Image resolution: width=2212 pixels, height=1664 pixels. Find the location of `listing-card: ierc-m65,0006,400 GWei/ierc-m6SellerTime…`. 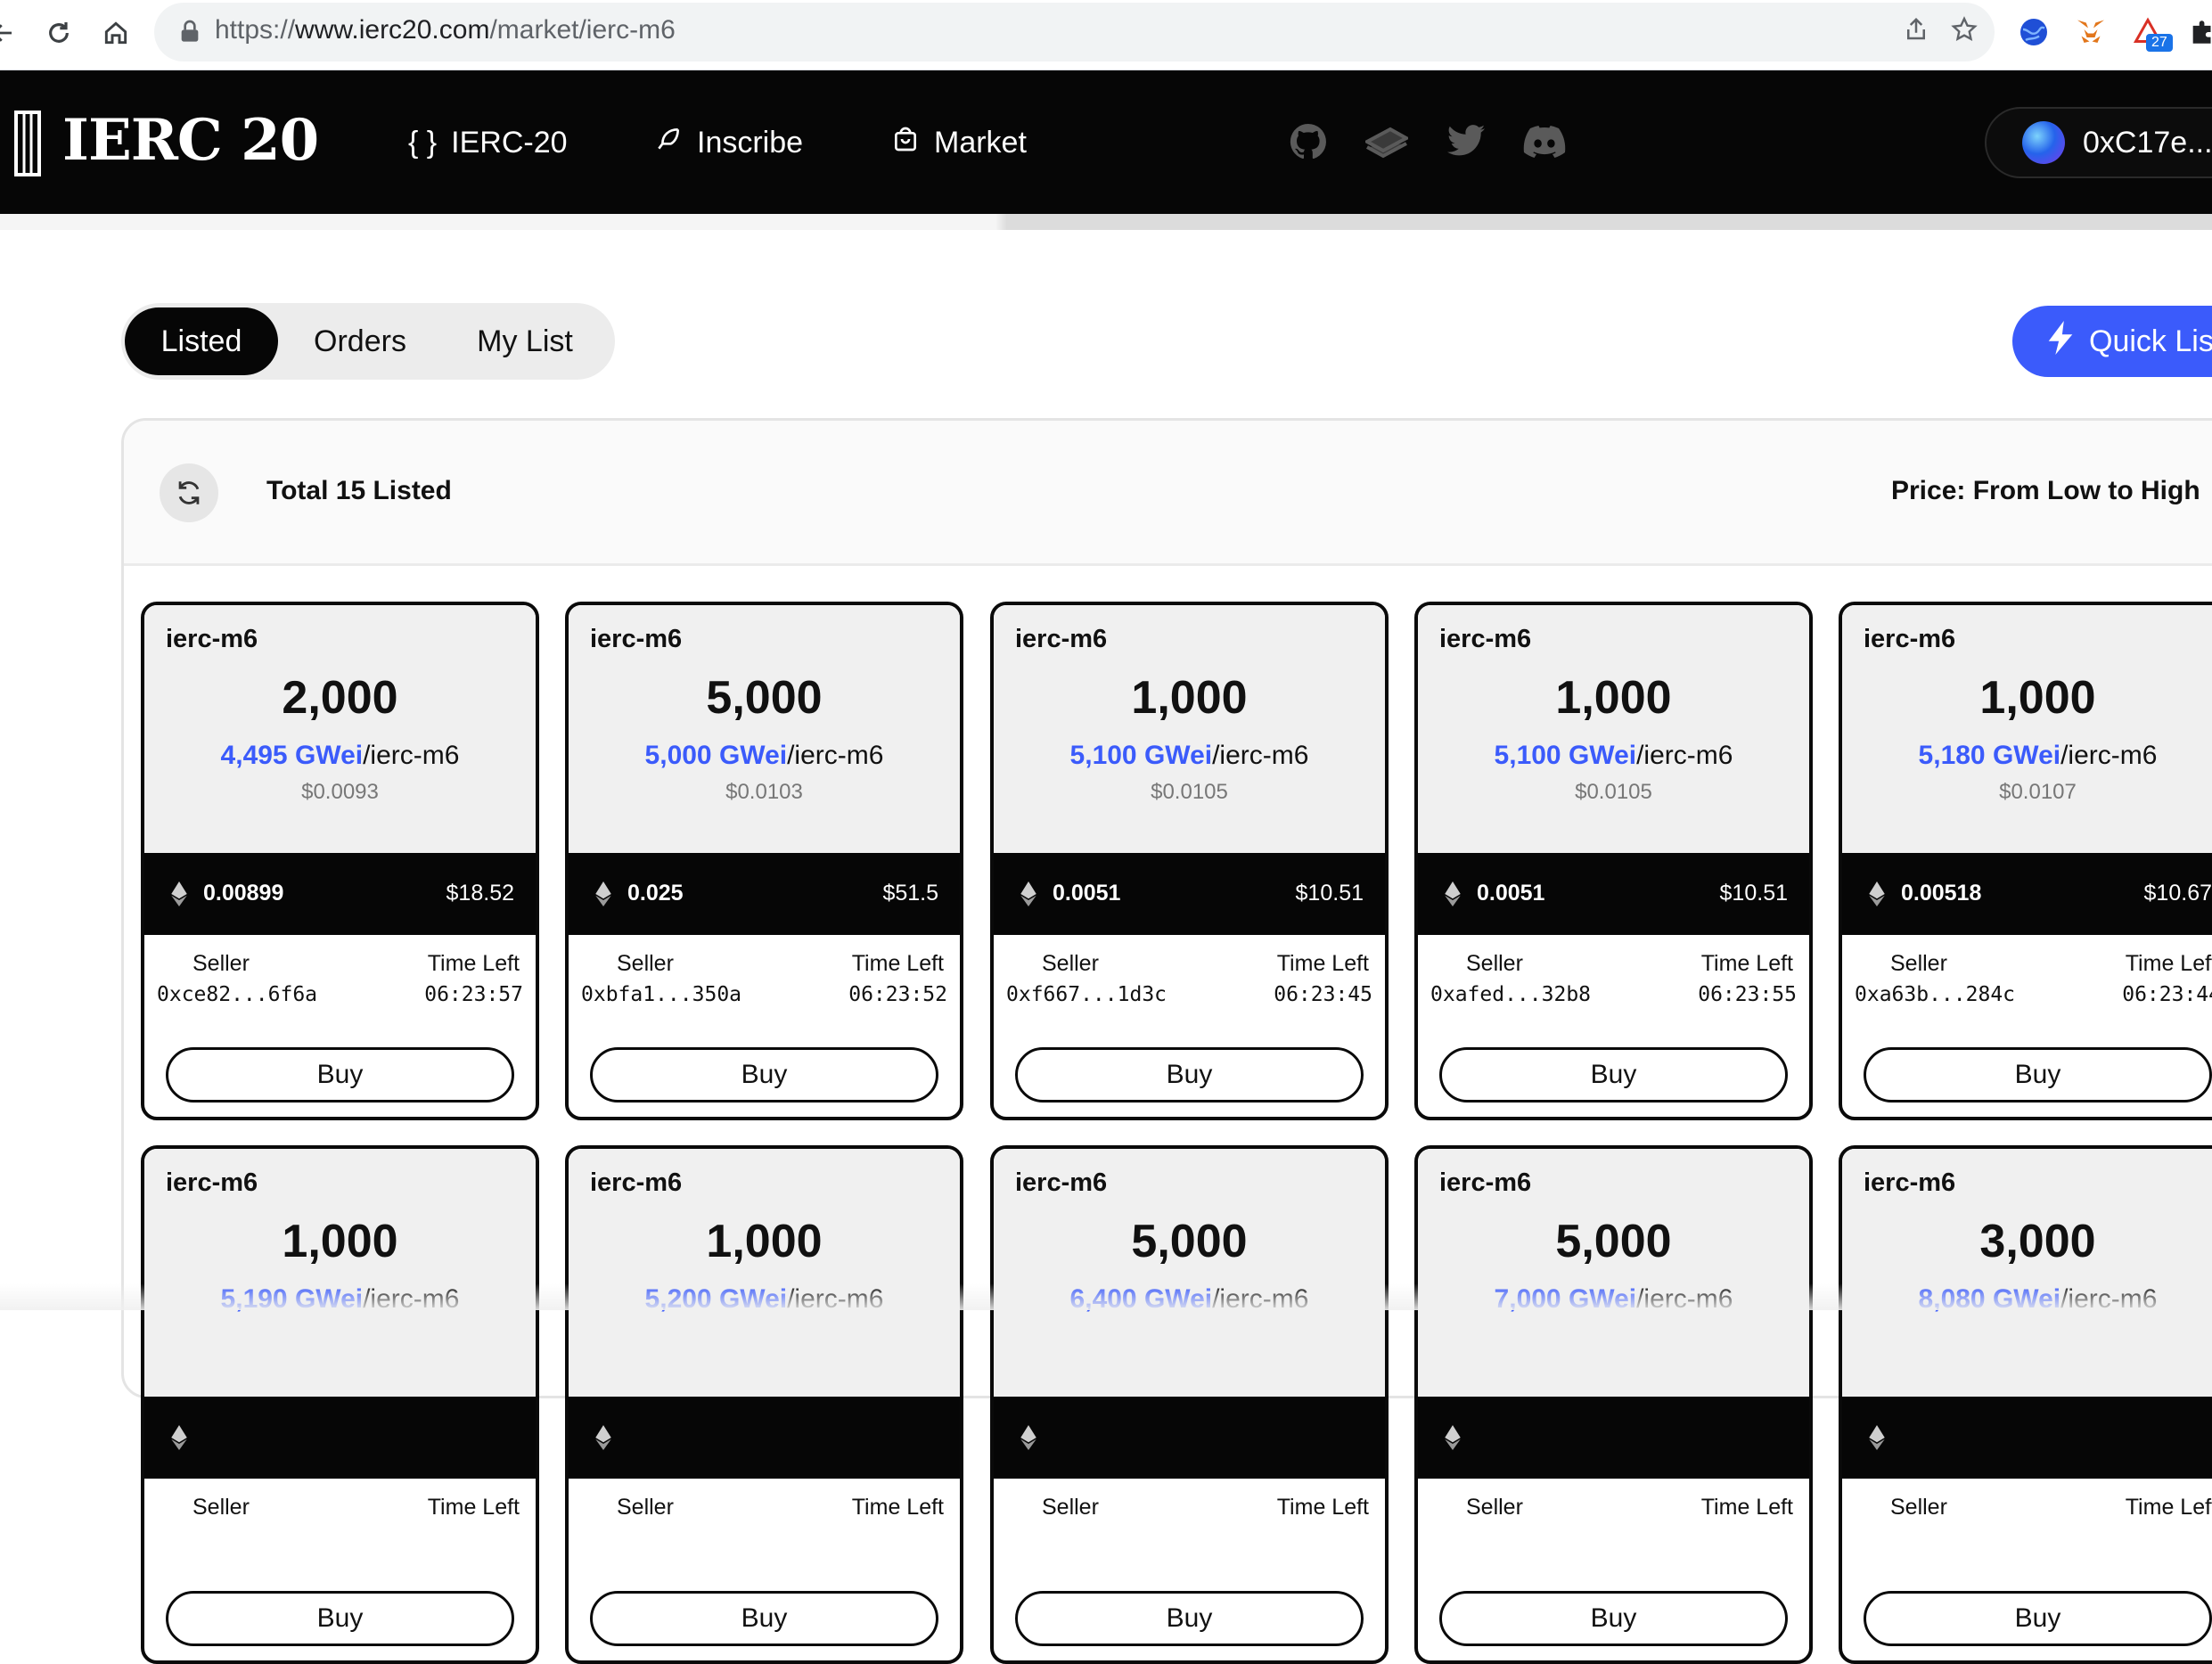

listing-card: ierc-m65,0006,400 GWei/ierc-m6SellerTime… is located at coordinates (1189, 1404).